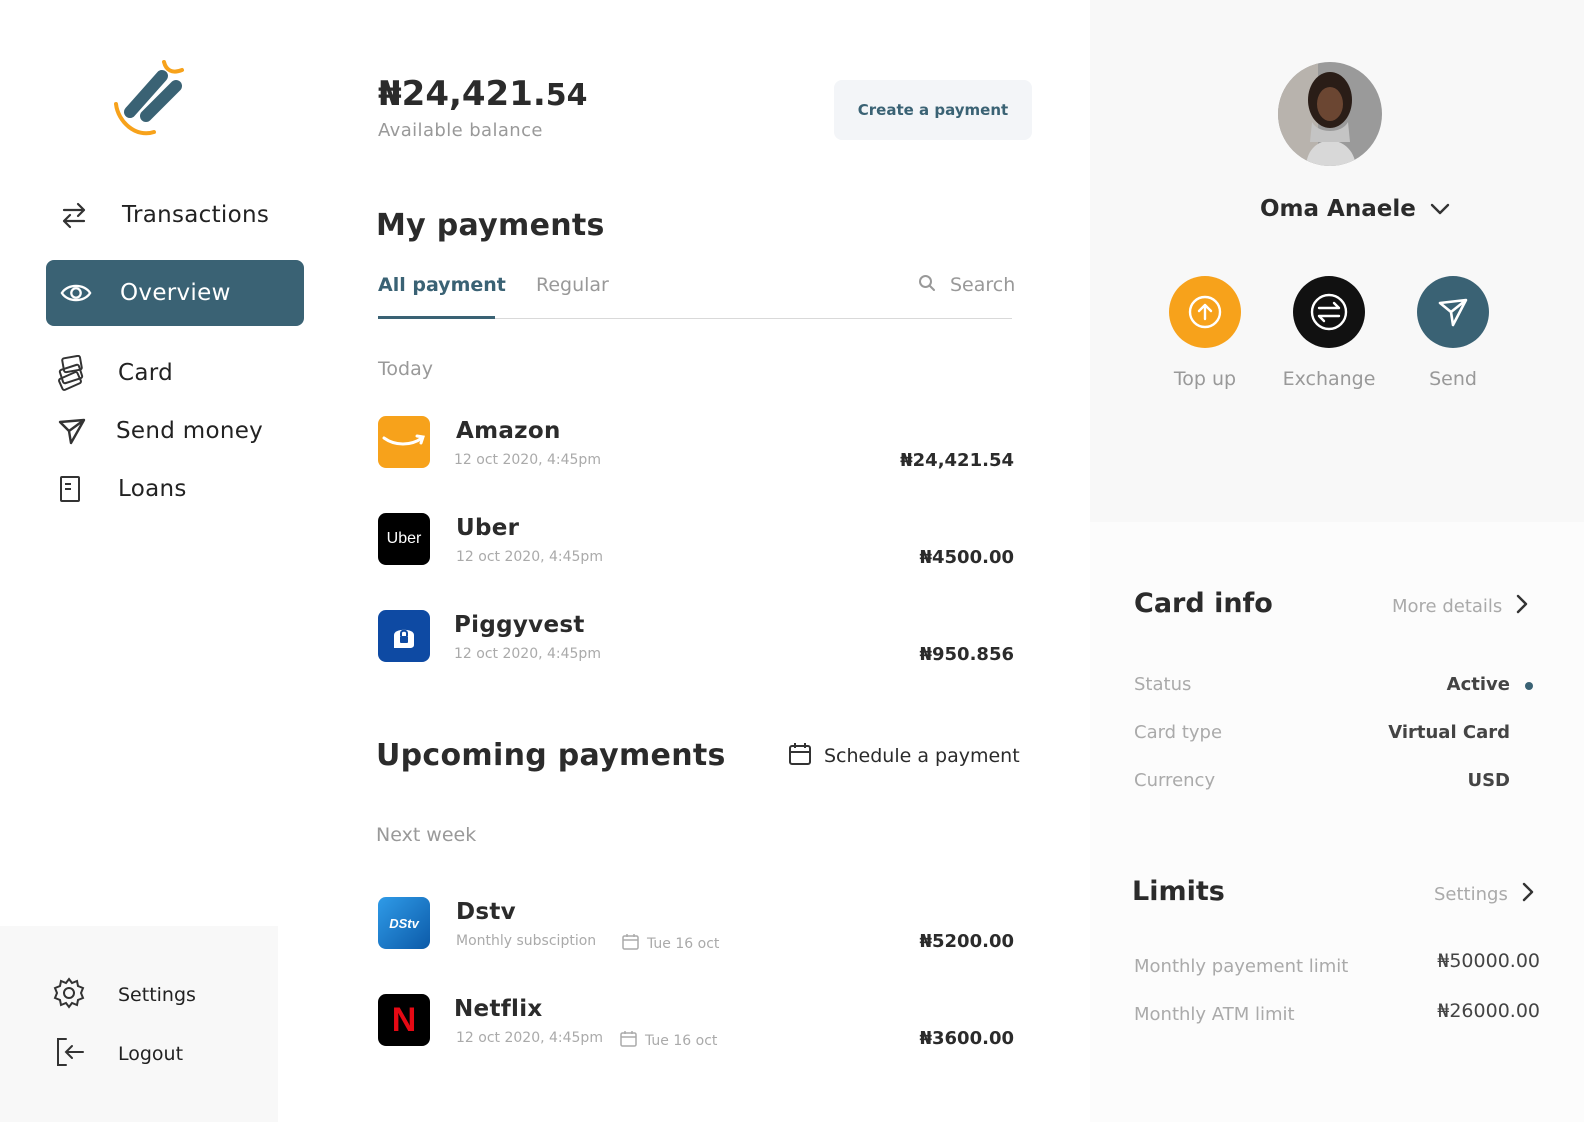 The image size is (1584, 1122). Describe the element at coordinates (196, 215) in the screenshot. I see `sidebar-item-label: Transactions` at that location.